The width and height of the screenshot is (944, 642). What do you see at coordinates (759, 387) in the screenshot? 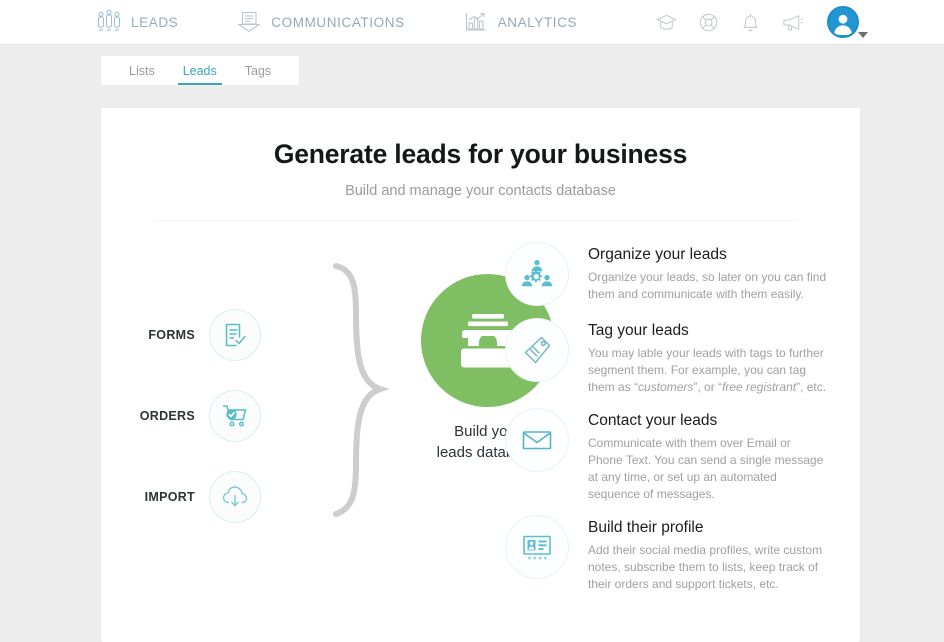
I see `desc-emphasis: free registrant` at bounding box center [759, 387].